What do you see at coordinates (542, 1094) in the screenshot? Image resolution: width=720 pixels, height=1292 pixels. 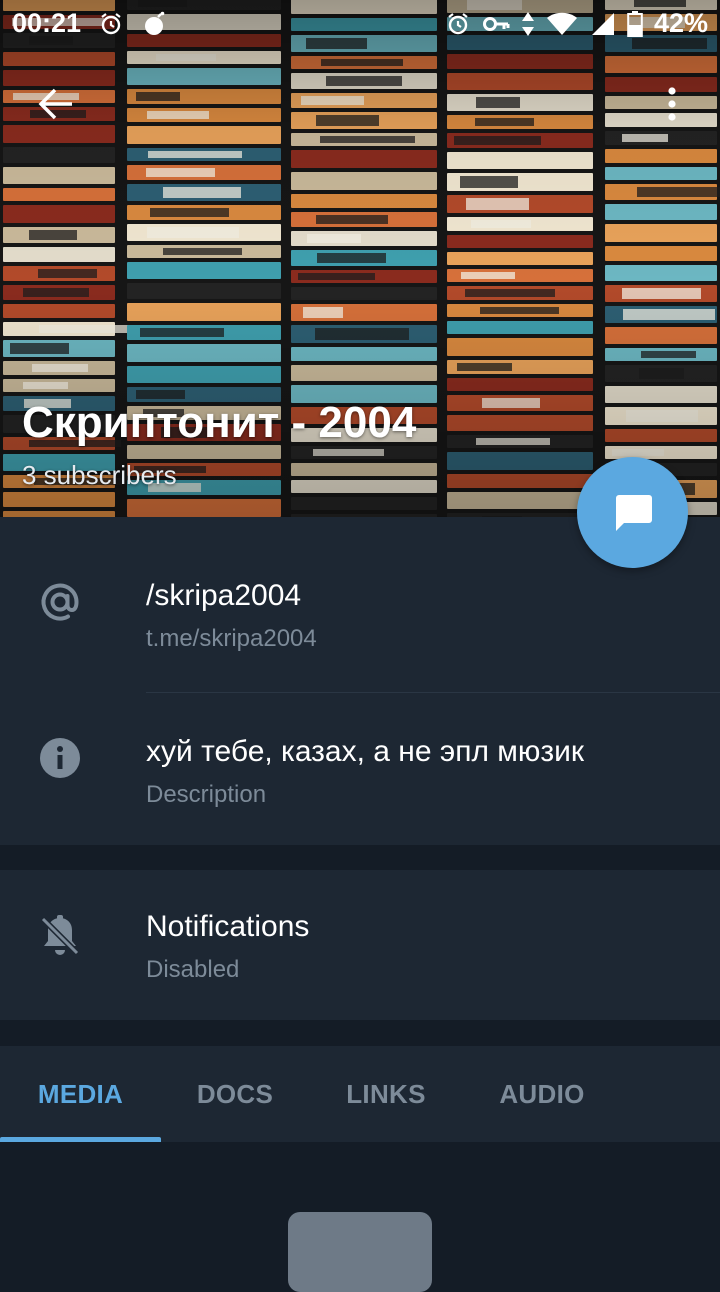 I see `tab-audio: AUDIO` at bounding box center [542, 1094].